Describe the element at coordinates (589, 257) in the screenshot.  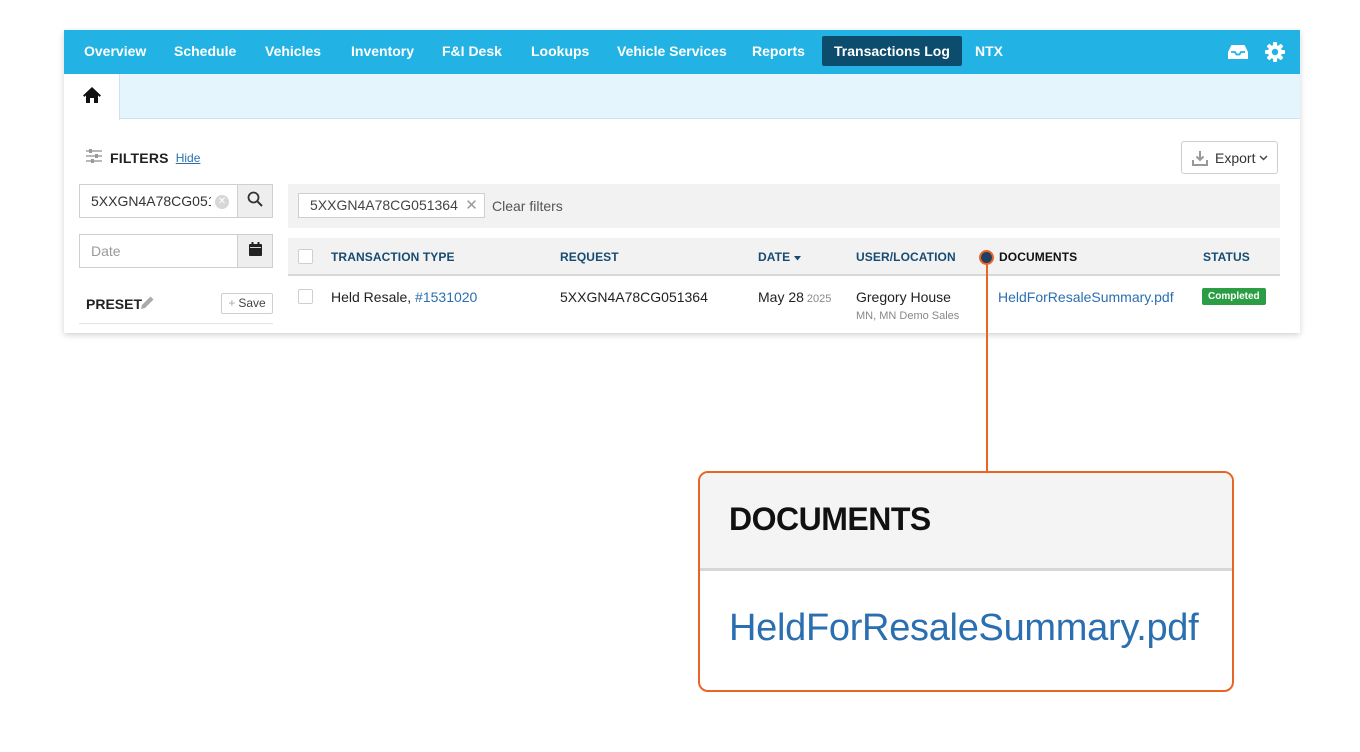
I see `col-request: REQUEST` at that location.